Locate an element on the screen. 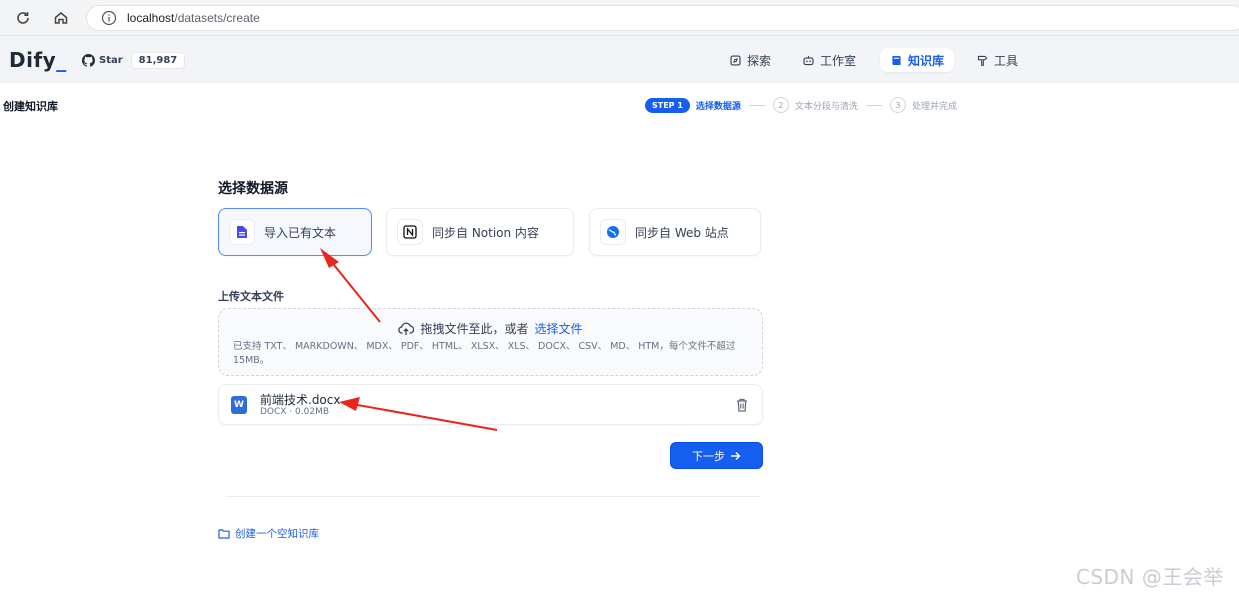 Image resolution: width=1239 pixels, height=594 pixels. create-empty-knowledge-link: 创建一个空知识库 is located at coordinates (268, 533).